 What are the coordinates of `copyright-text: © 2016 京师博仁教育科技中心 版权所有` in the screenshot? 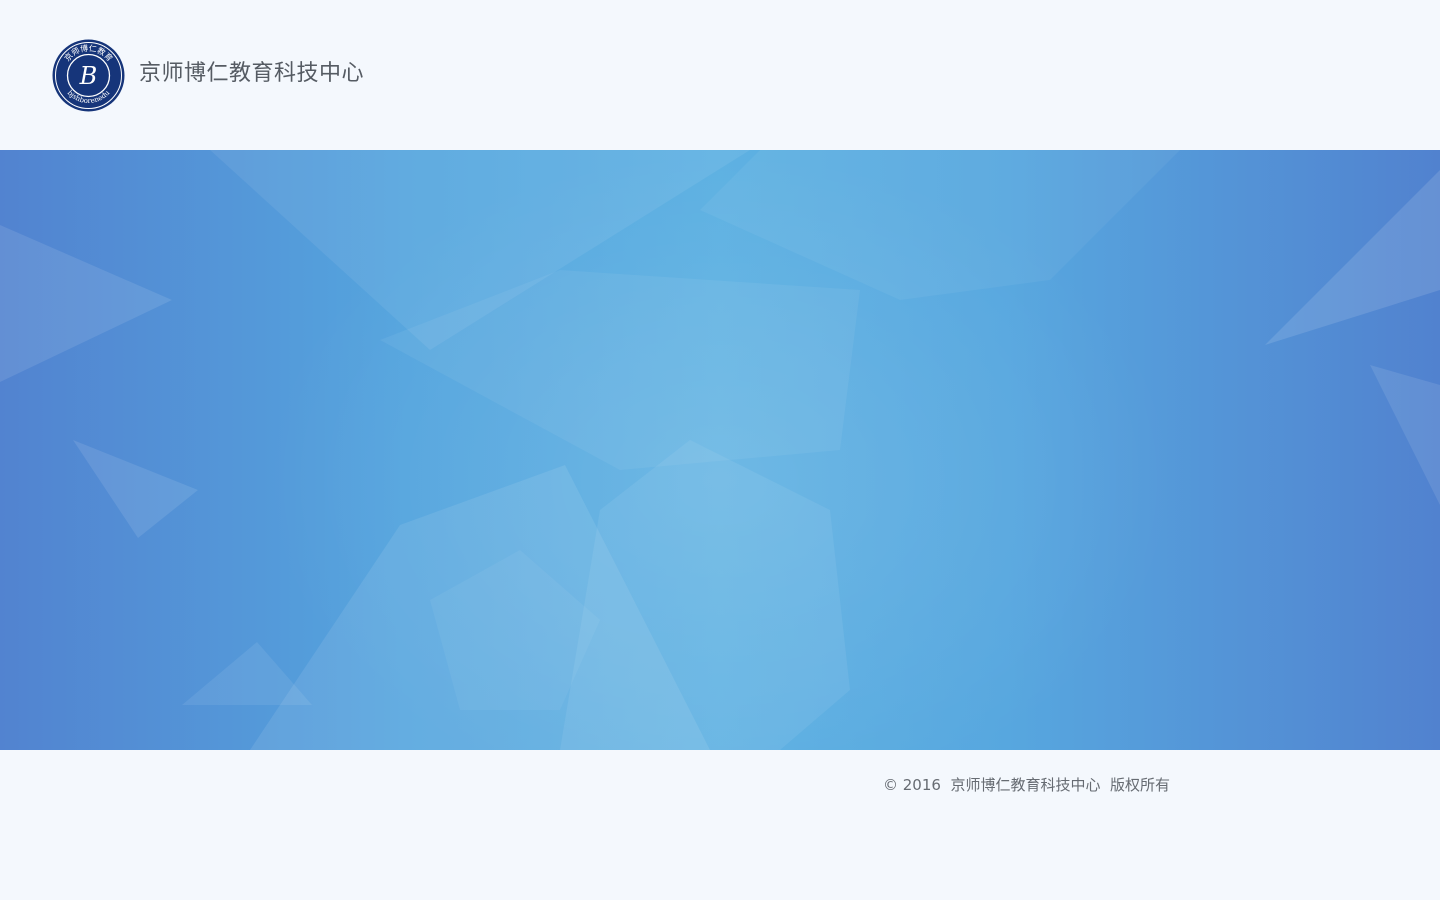 It's located at (1027, 785).